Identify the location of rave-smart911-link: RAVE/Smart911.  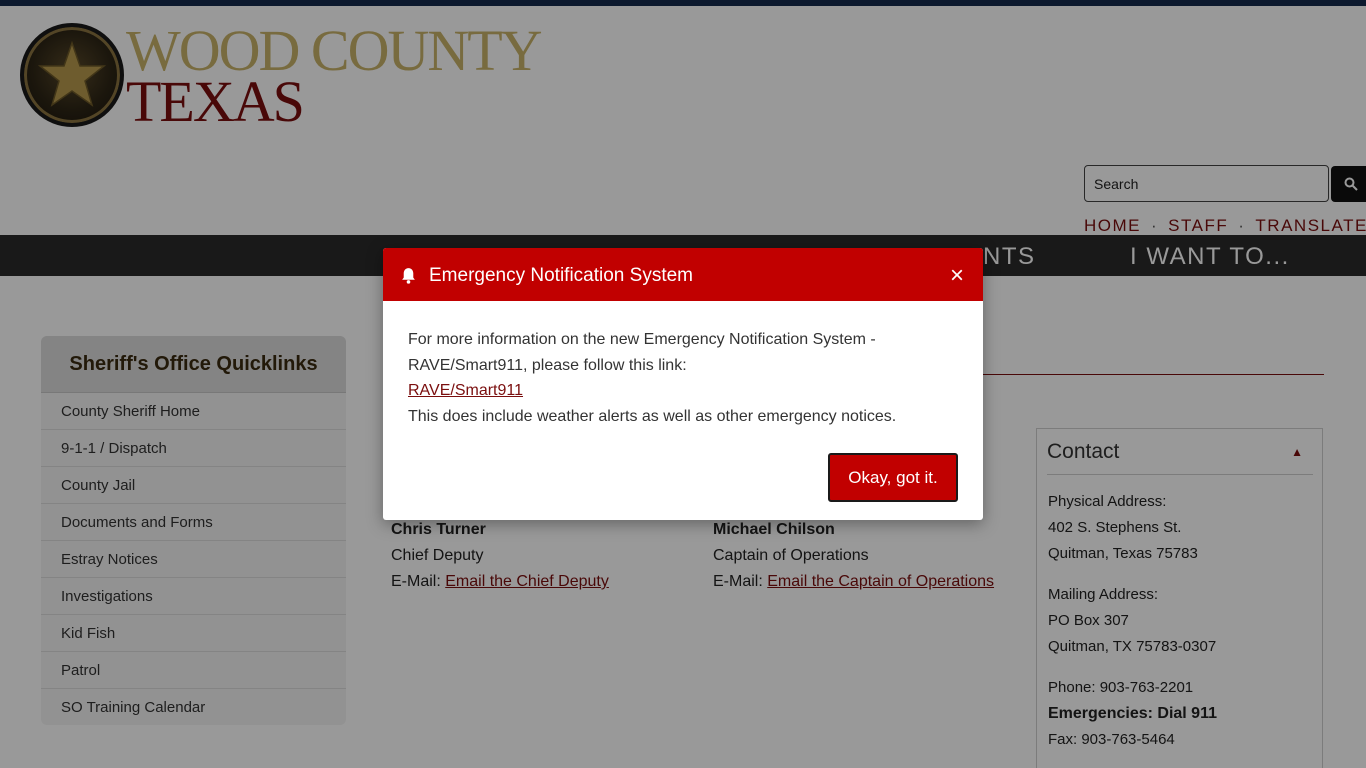
(465, 390).